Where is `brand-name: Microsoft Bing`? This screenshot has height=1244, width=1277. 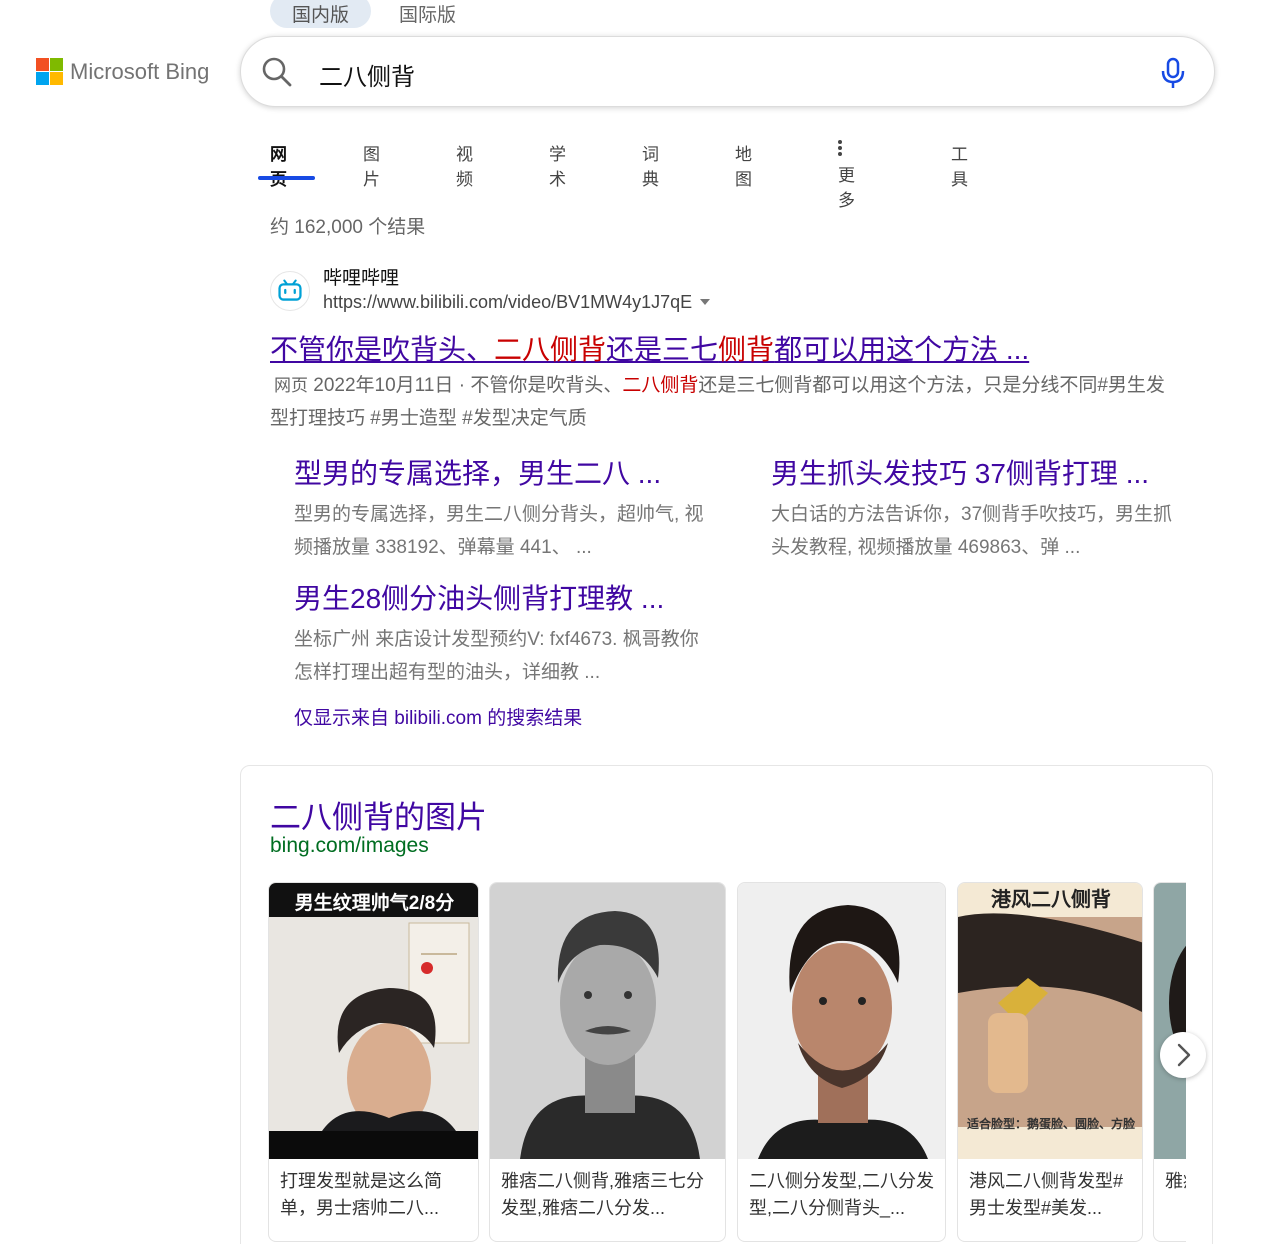
brand-name: Microsoft Bing is located at coordinates (140, 71).